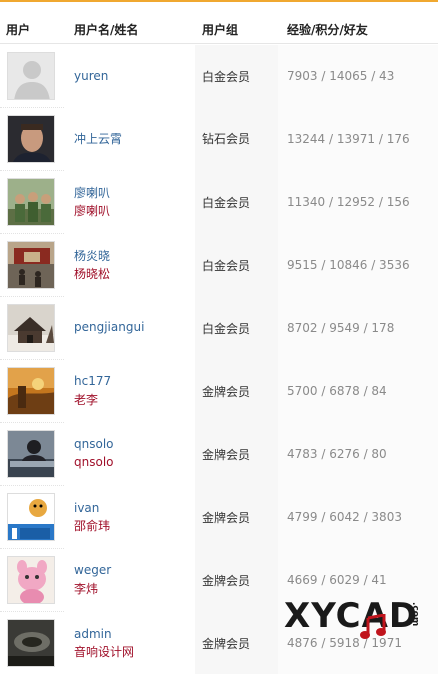  What do you see at coordinates (351, 616) in the screenshot?
I see `watermark-text: XYCAD` at bounding box center [351, 616].